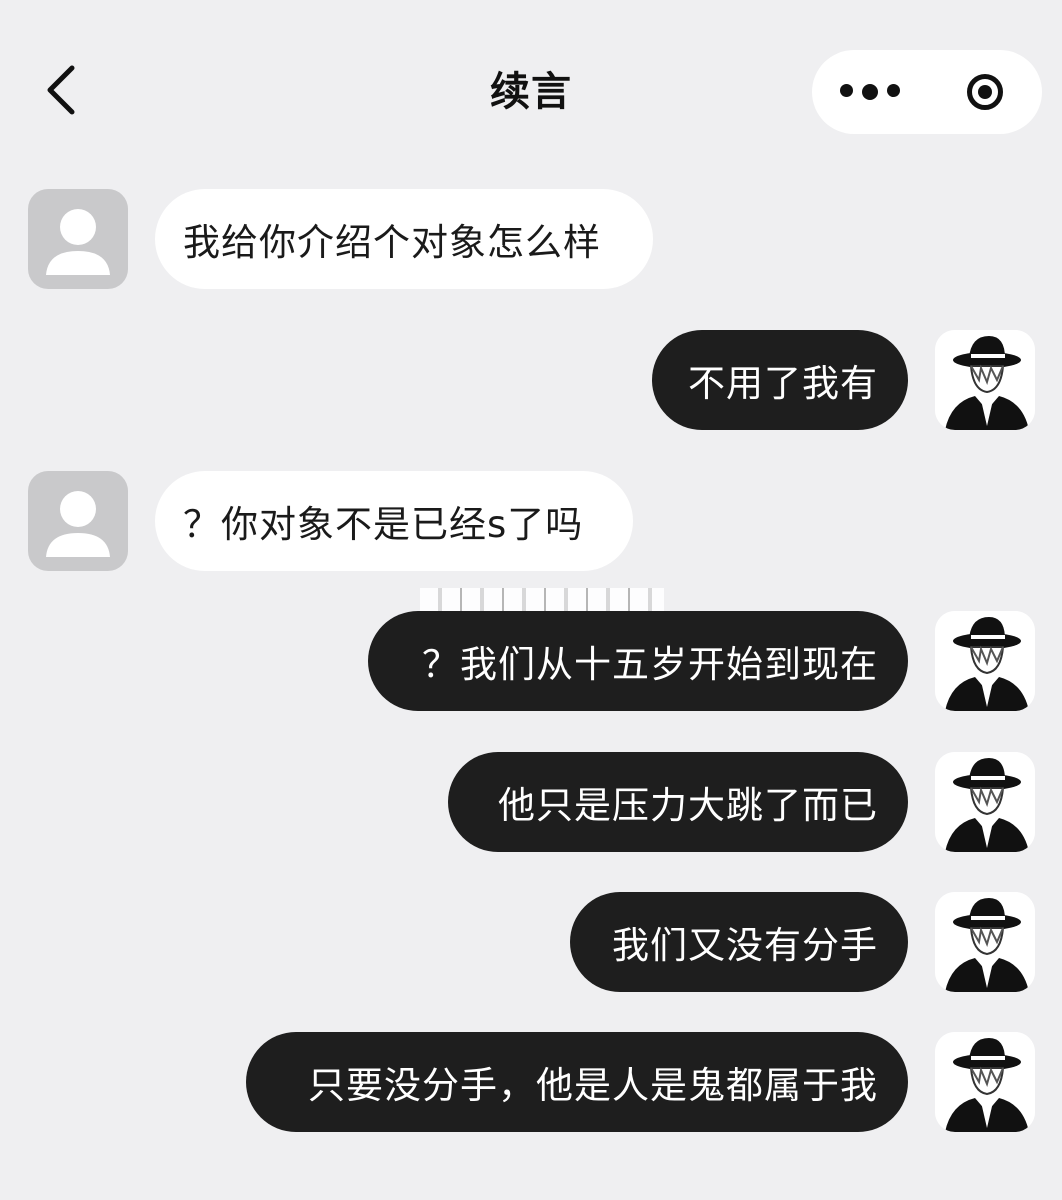 The image size is (1062, 1200). What do you see at coordinates (650, 664) in the screenshot?
I see `message-text: ？我们从十五岁开始到现在` at bounding box center [650, 664].